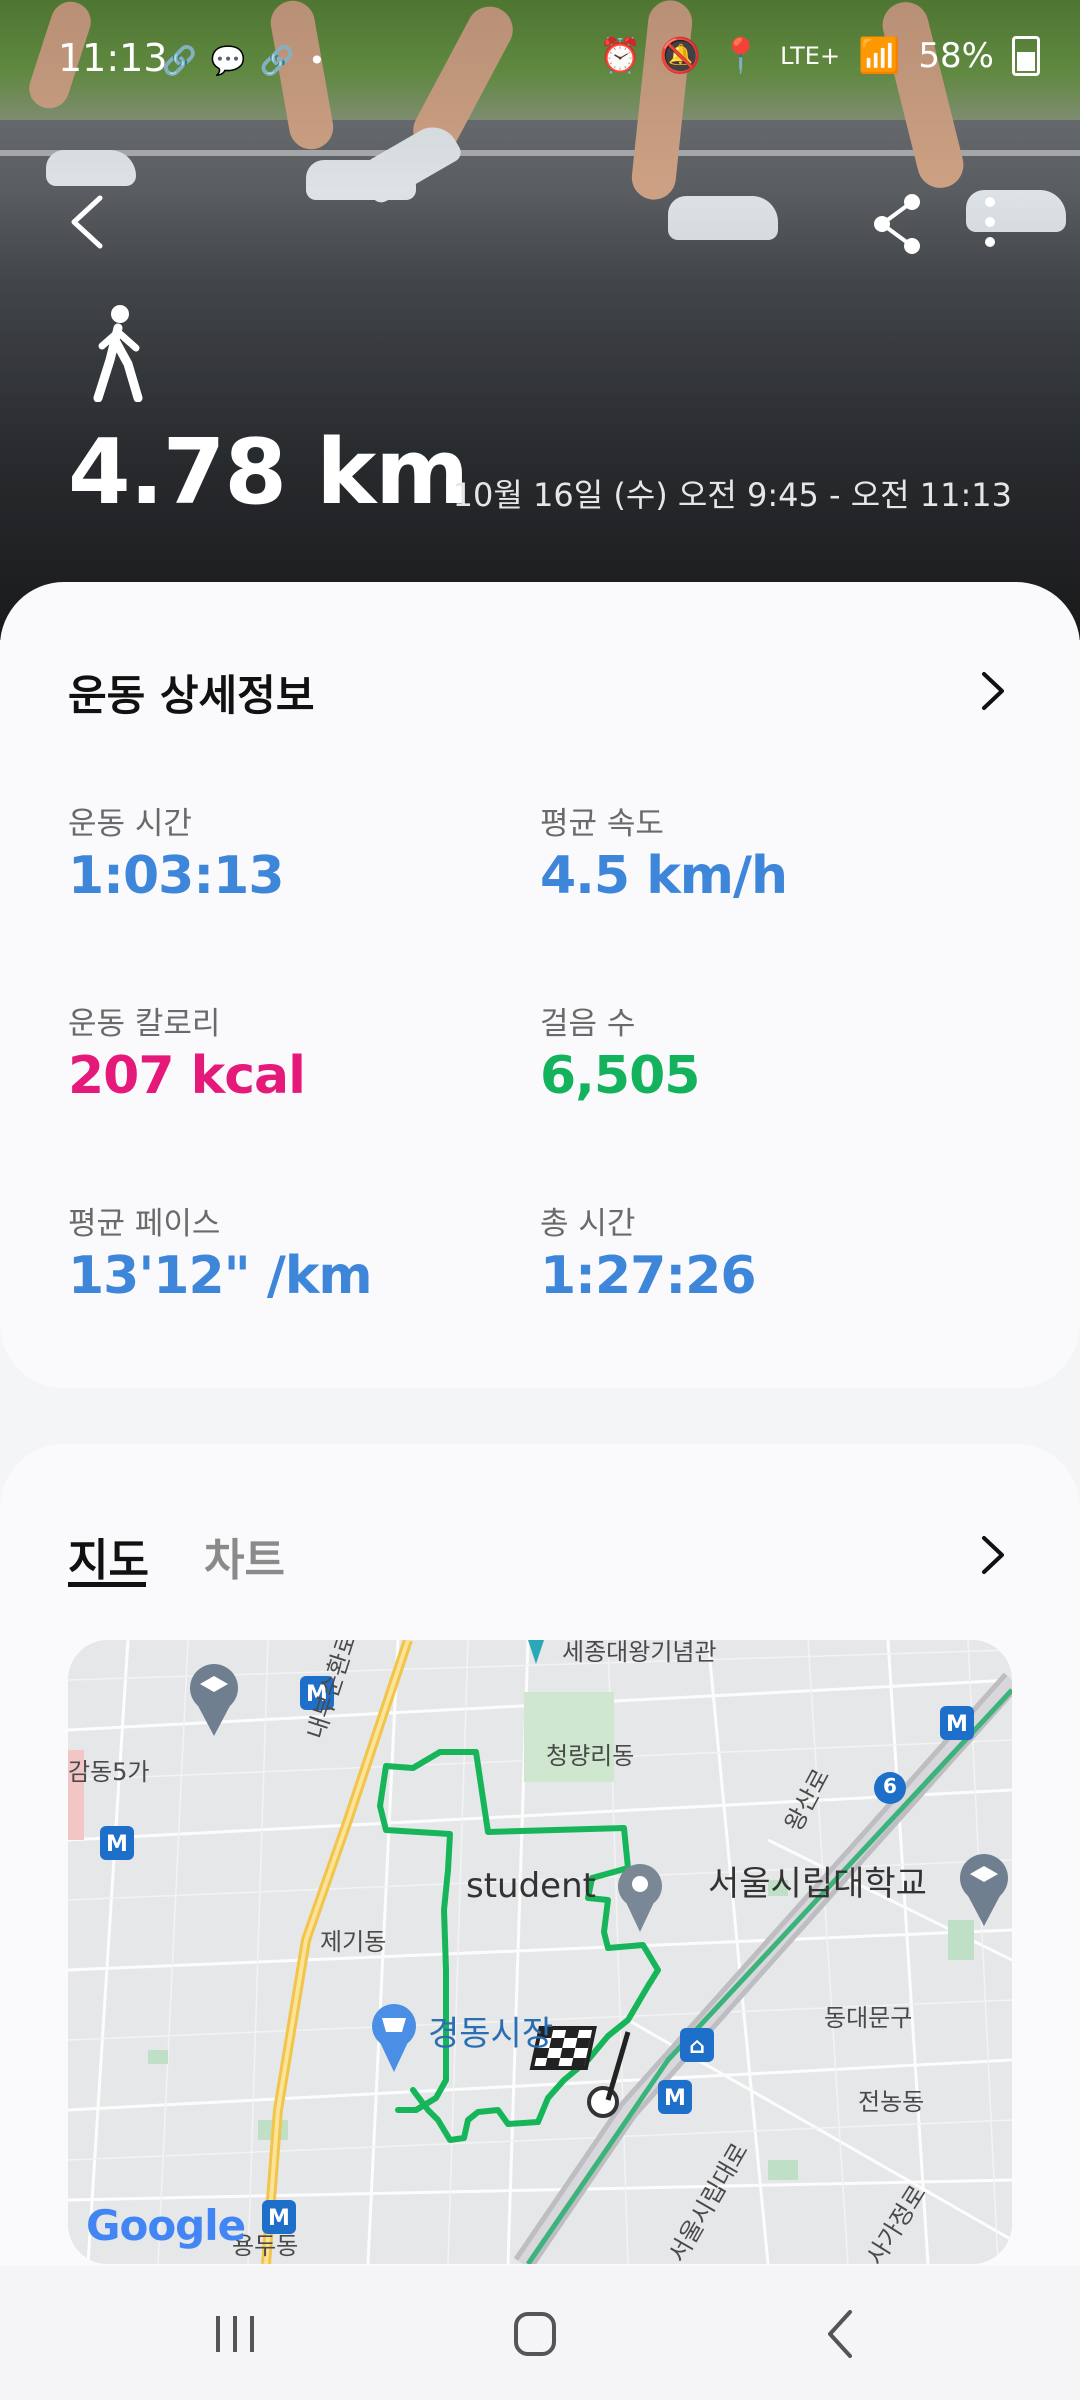  I want to click on google-logo-text: Google, so click(166, 2225).